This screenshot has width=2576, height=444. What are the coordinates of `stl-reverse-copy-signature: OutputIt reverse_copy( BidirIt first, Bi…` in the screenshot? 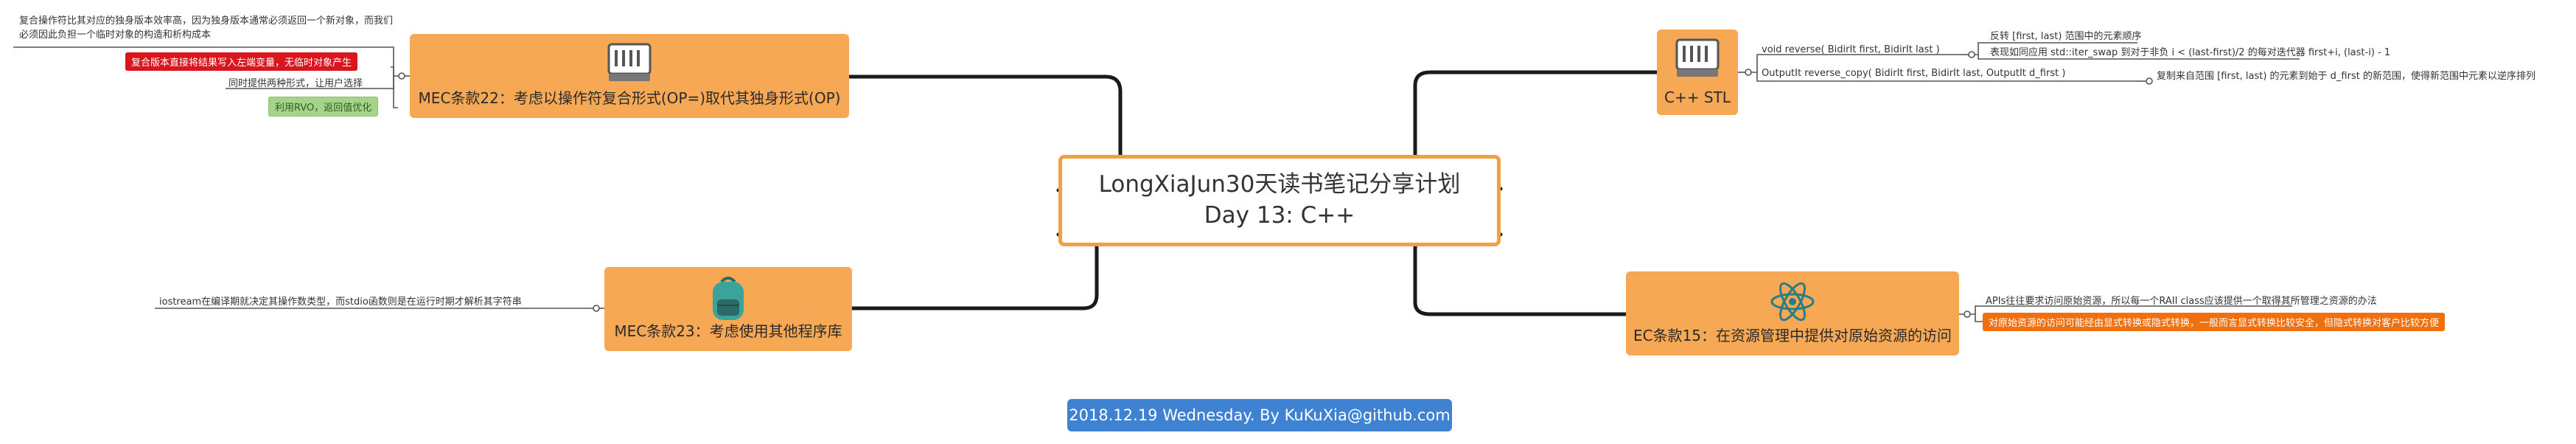 It's located at (1914, 73).